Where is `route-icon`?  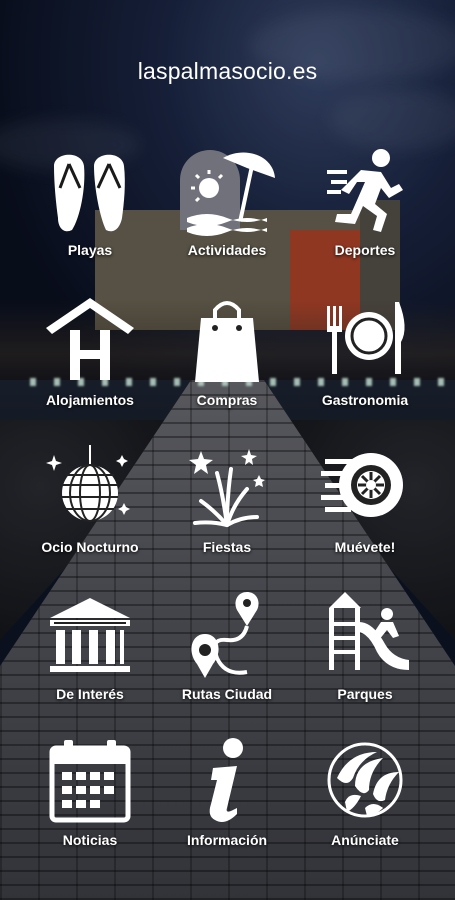 route-icon is located at coordinates (225, 635).